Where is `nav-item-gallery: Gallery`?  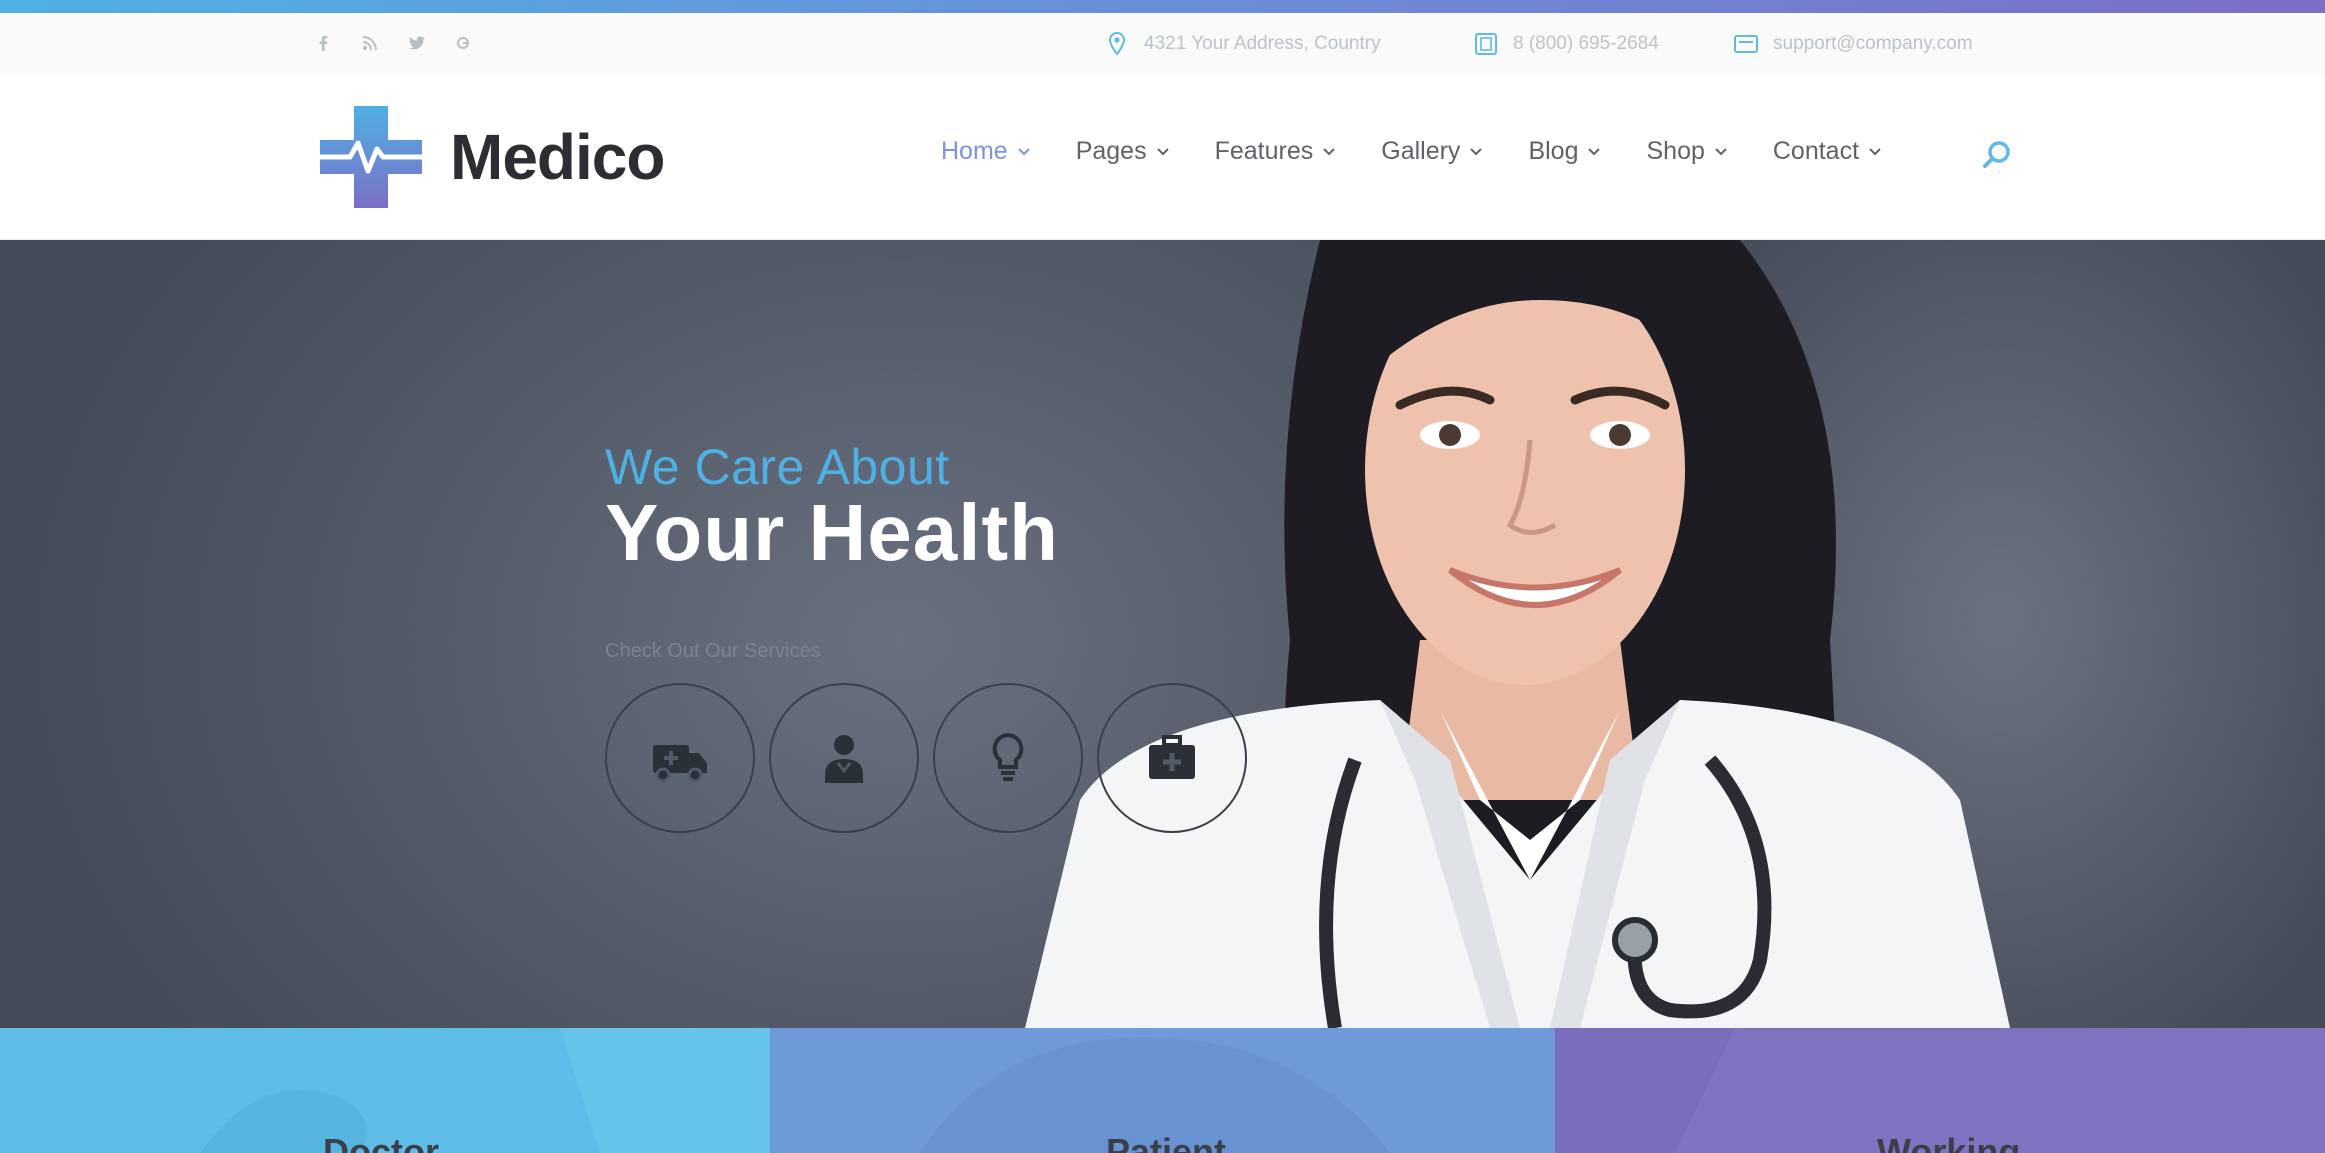
nav-item-gallery: Gallery is located at coordinates (1432, 151).